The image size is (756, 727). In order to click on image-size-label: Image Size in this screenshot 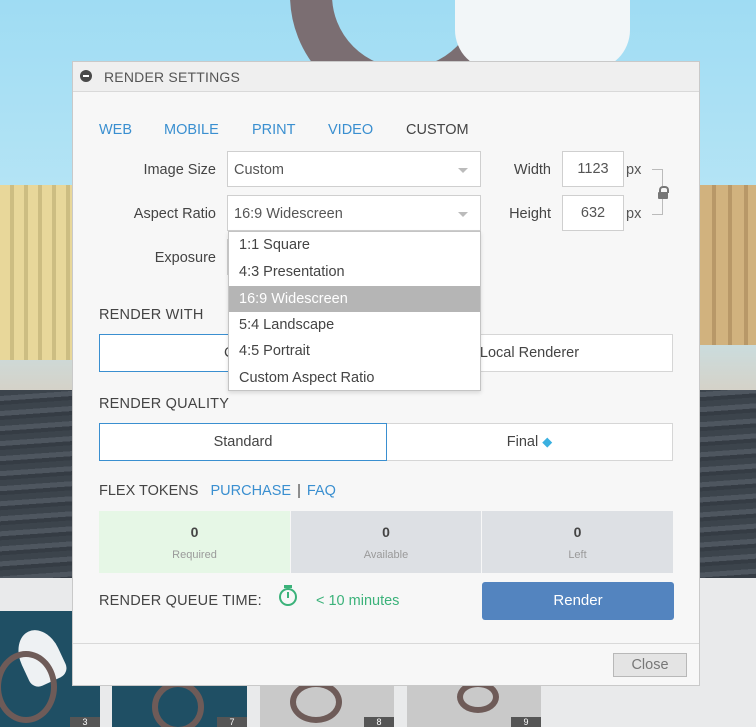, I will do `click(179, 170)`.